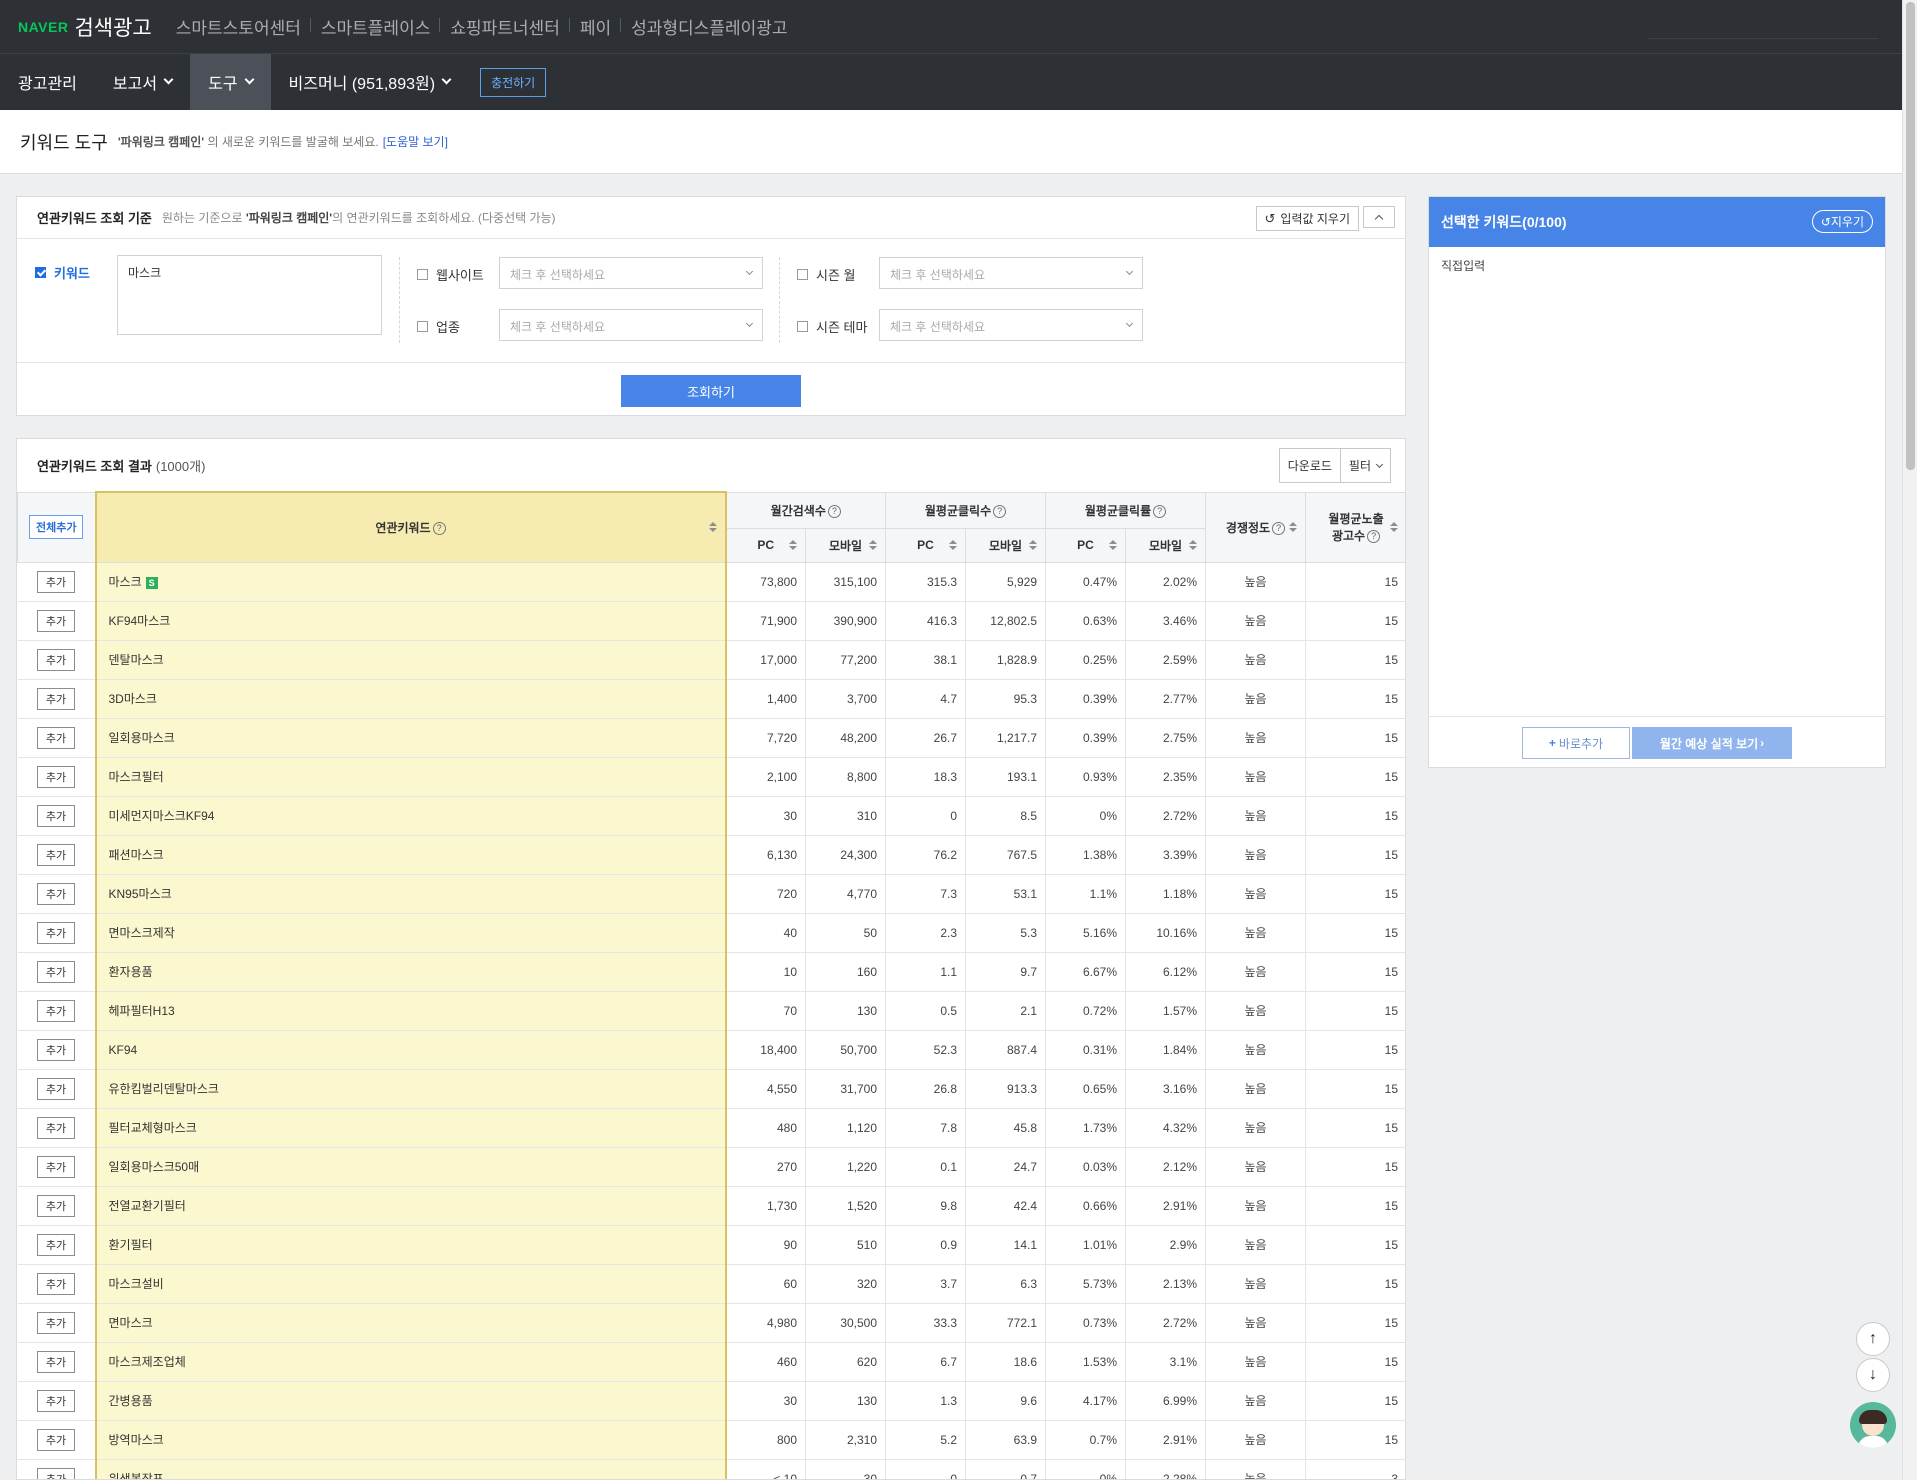  I want to click on keyword-text: KF94마스크, so click(134, 621).